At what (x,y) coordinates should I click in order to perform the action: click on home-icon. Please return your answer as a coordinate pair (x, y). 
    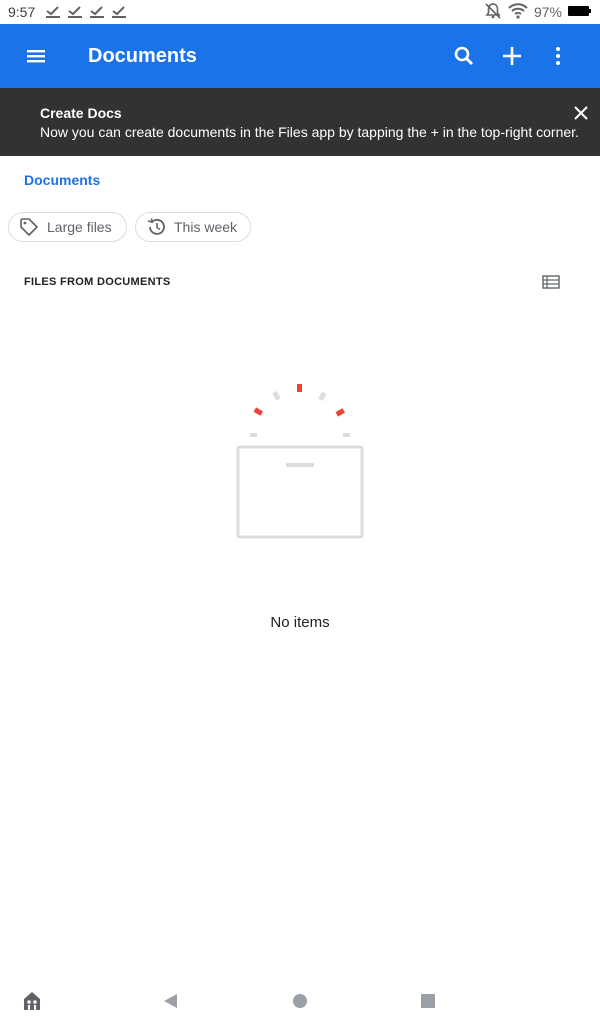
    Looking at the image, I should click on (300, 1001).